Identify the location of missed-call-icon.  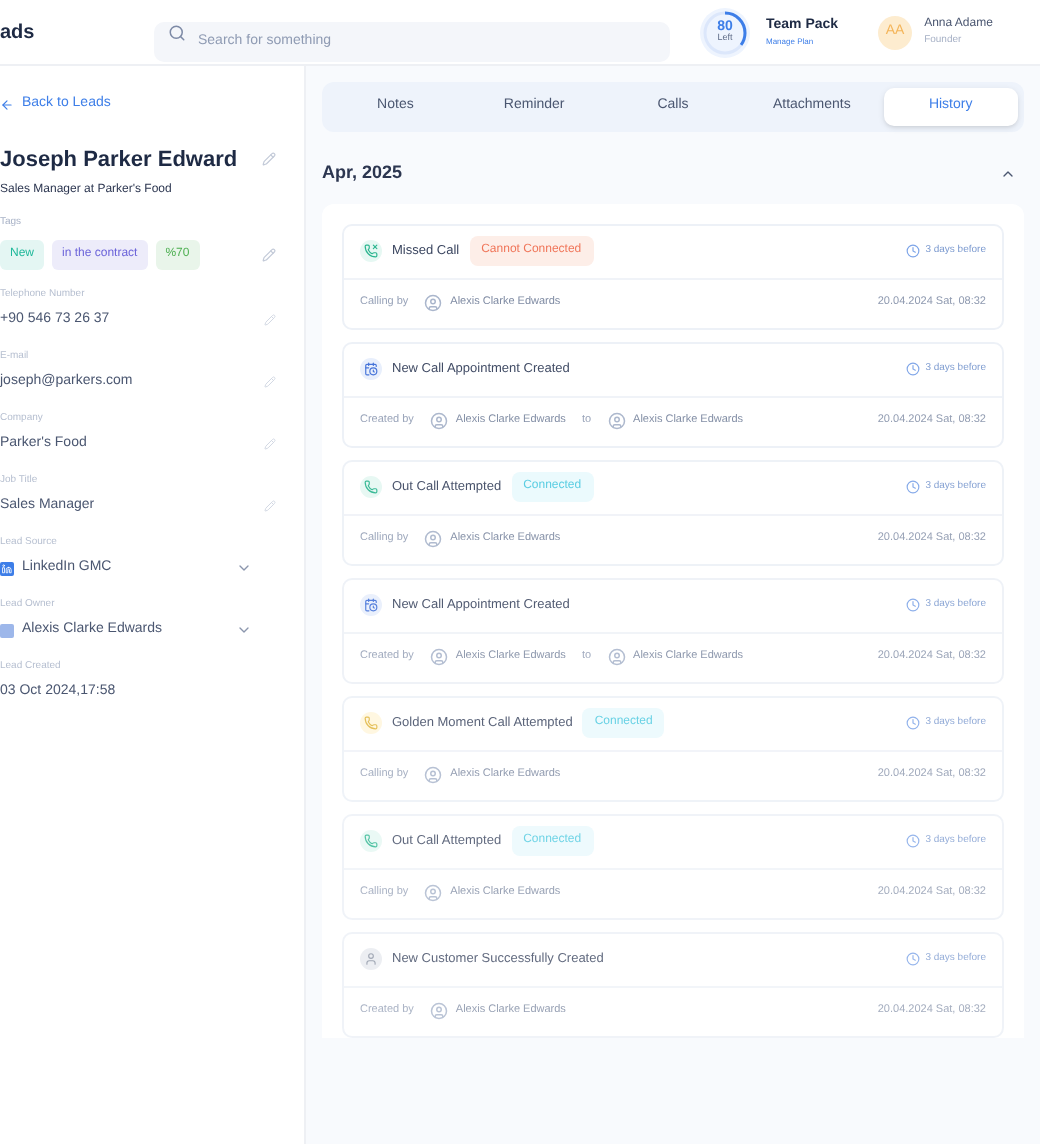
(371, 251).